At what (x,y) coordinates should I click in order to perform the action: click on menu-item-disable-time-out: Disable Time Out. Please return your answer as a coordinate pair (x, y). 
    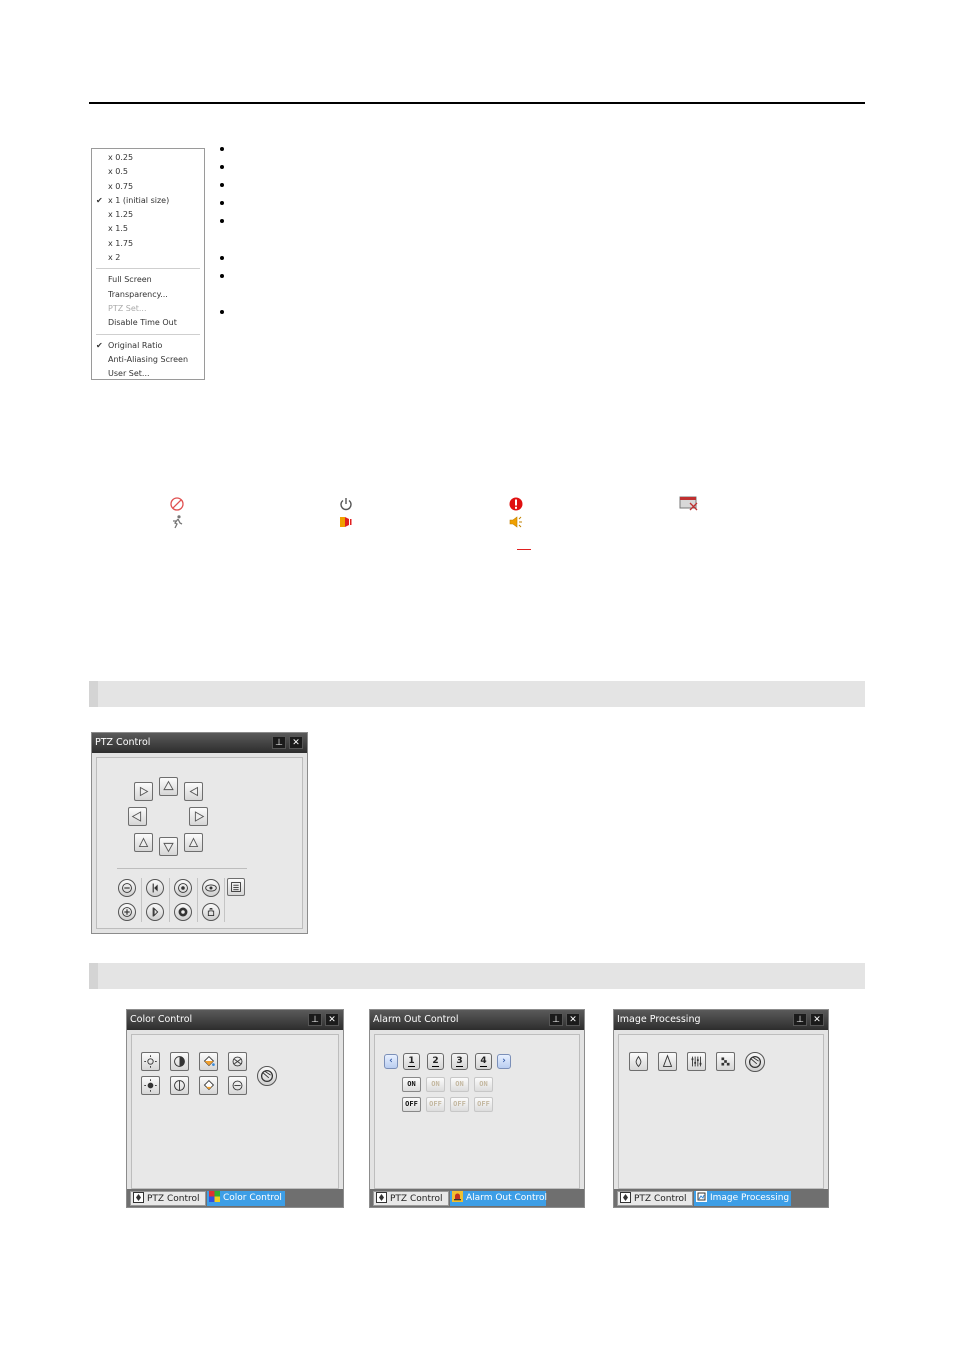
    Looking at the image, I should click on (148, 323).